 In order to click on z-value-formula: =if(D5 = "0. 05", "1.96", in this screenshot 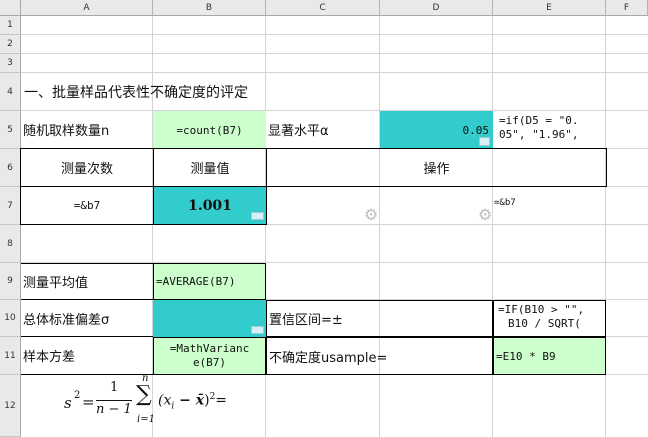, I will do `click(549, 130)`.